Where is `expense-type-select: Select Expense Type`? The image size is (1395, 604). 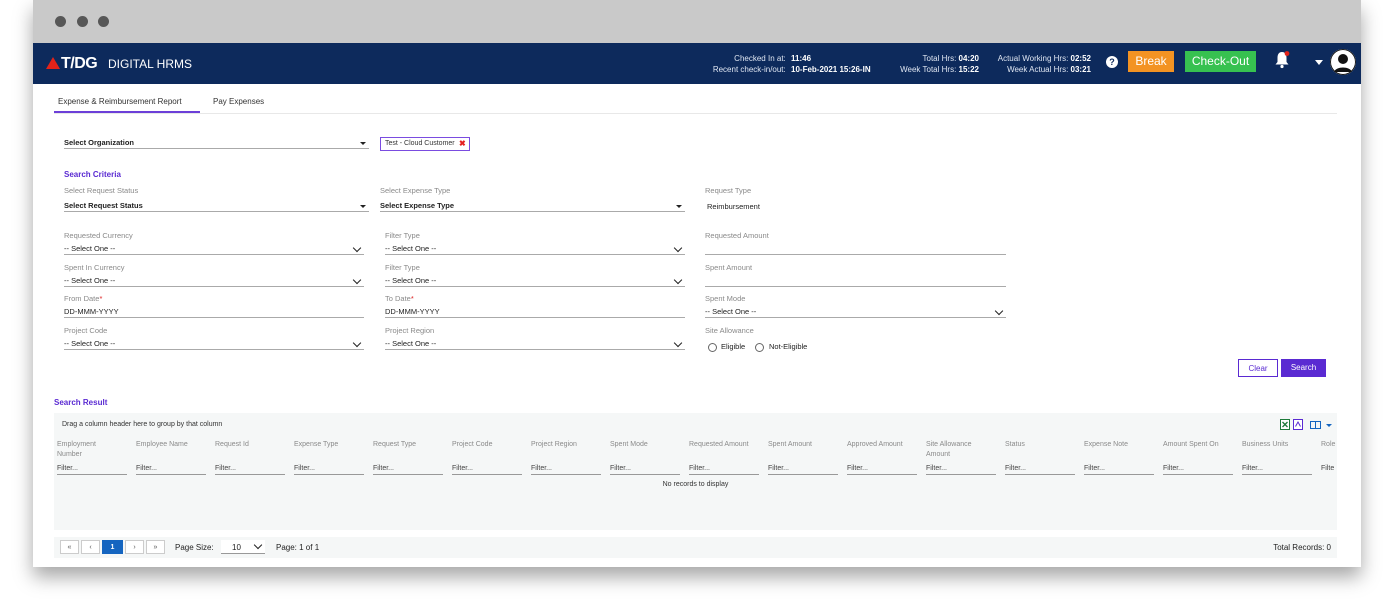
expense-type-select: Select Expense Type is located at coordinates (532, 205).